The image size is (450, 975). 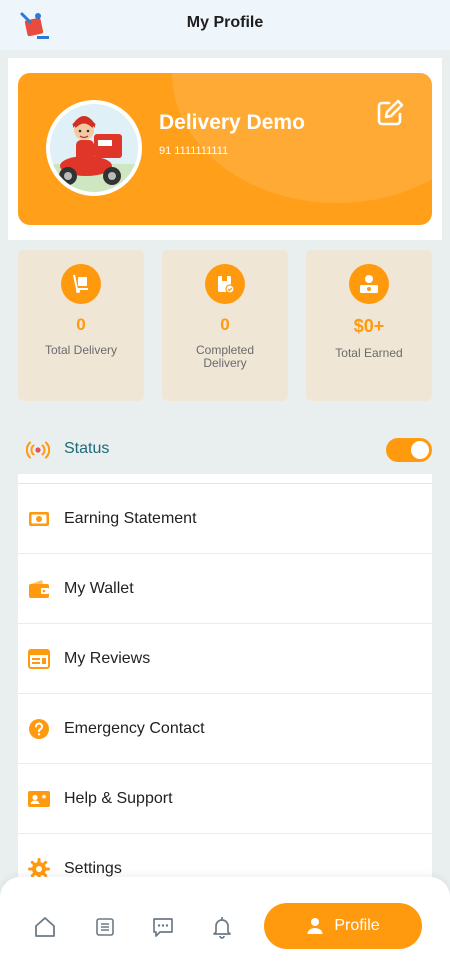 I want to click on avatar, so click(x=94, y=148).